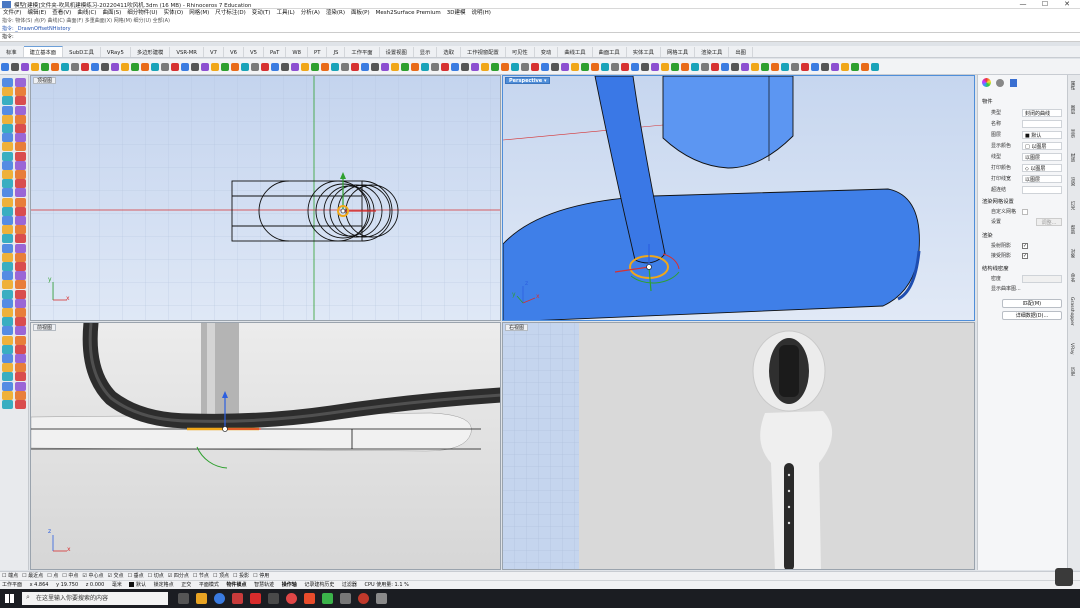 This screenshot has height=608, width=1080. Describe the element at coordinates (1023, 4) in the screenshot. I see `minimize-button: —` at that location.